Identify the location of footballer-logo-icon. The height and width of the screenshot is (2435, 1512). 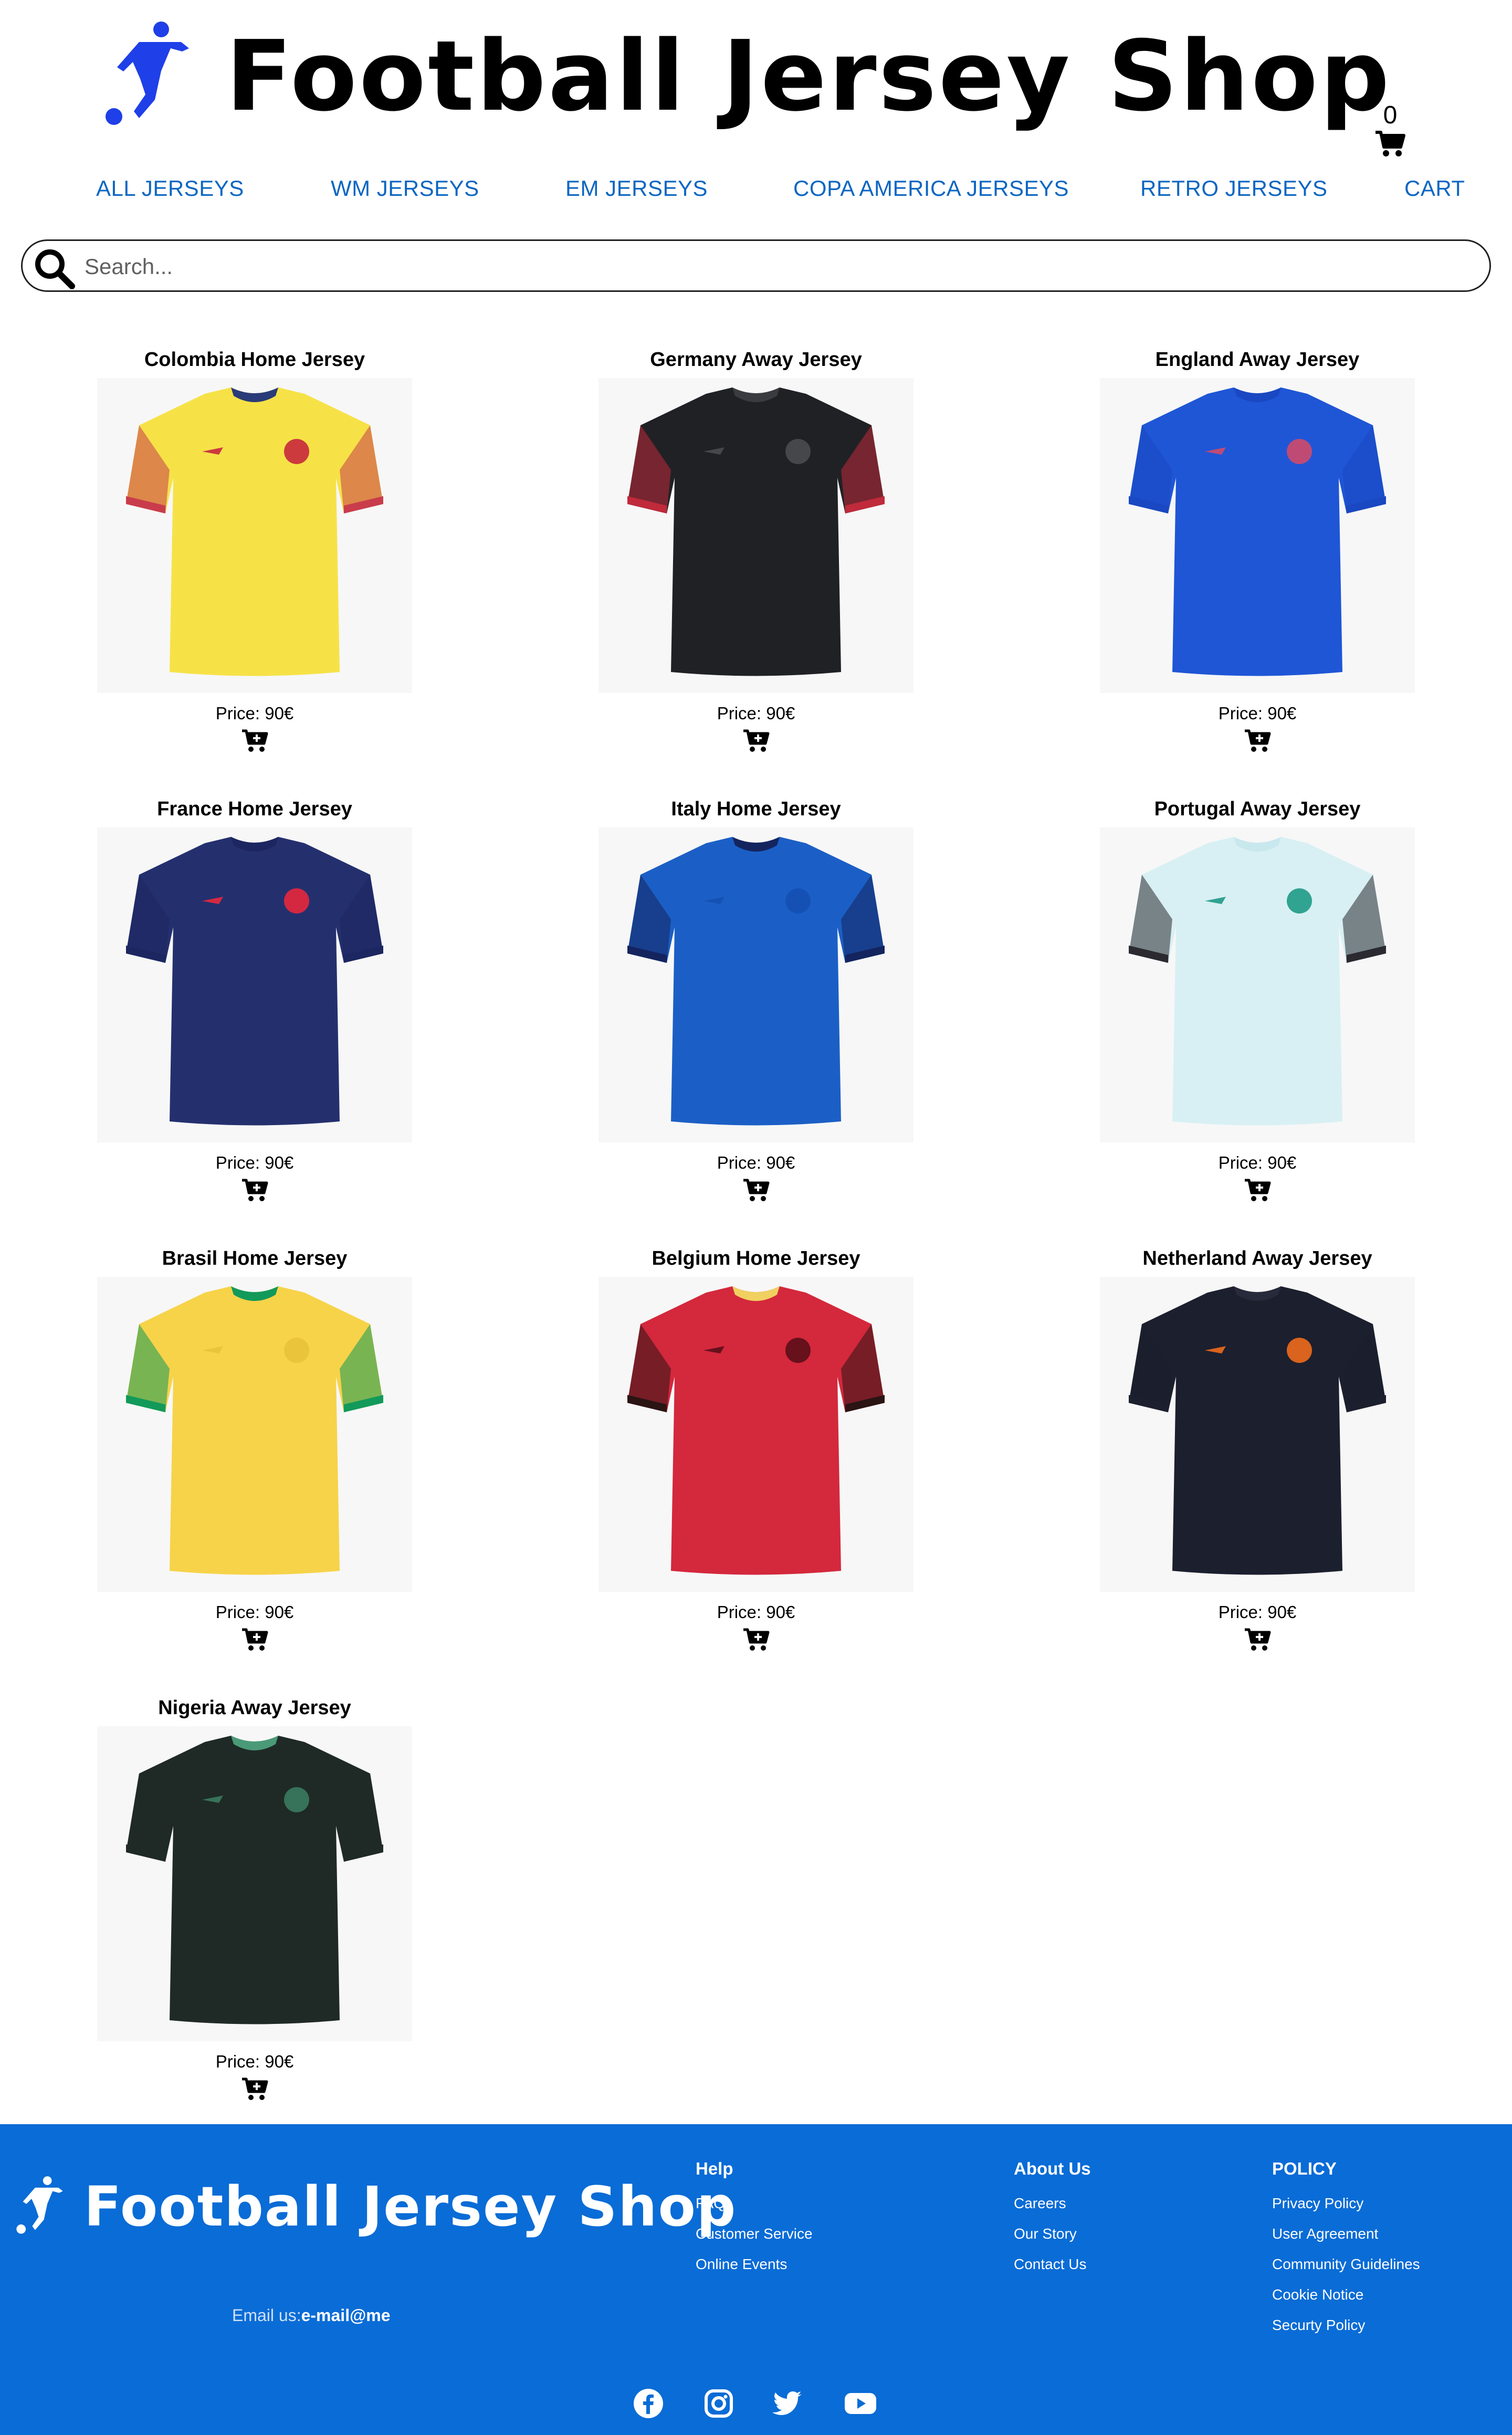
(147, 73).